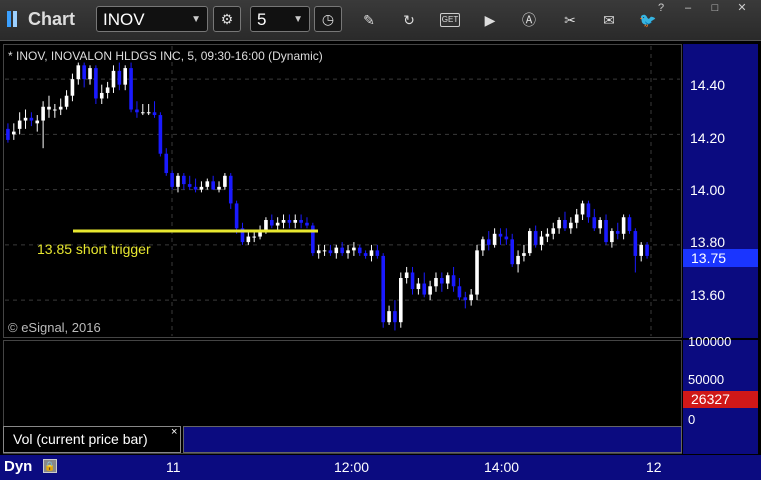 The width and height of the screenshot is (761, 480). I want to click on maximize-button: □, so click(715, 8).